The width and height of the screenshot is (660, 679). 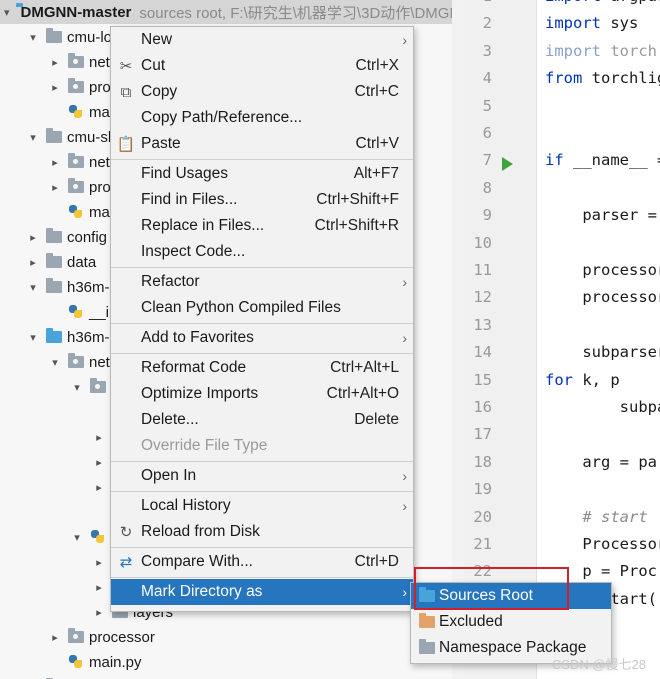 I want to click on namespace-package-folder-icon, so click(x=427, y=646).